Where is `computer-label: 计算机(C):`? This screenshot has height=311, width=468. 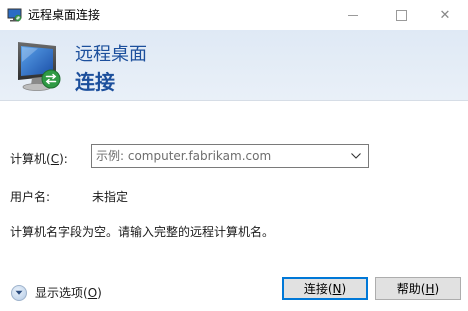
computer-label: 计算机(C): is located at coordinates (39, 158).